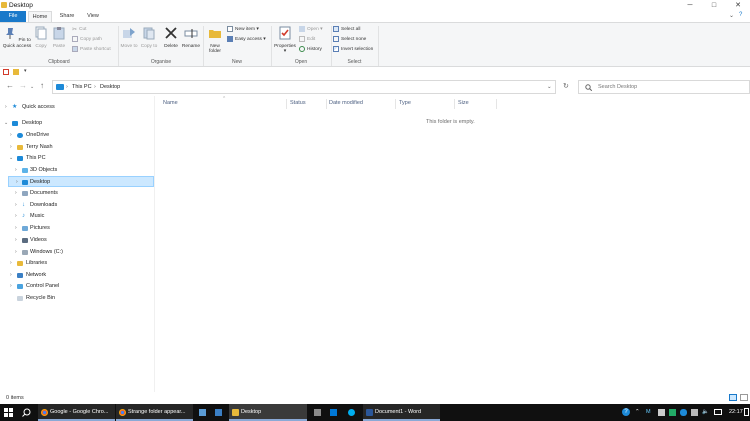 This screenshot has height=421, width=750. What do you see at coordinates (736, 412) in the screenshot?
I see `clock: 22:17` at bounding box center [736, 412].